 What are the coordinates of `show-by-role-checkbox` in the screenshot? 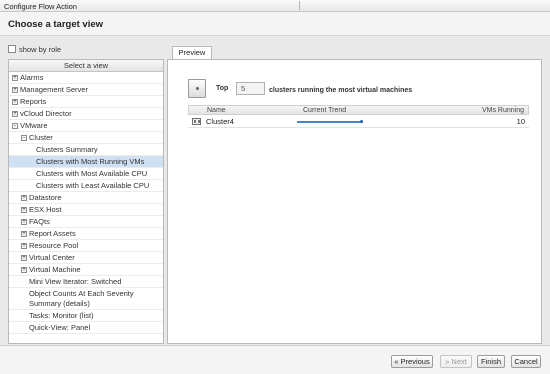 It's located at (12, 49).